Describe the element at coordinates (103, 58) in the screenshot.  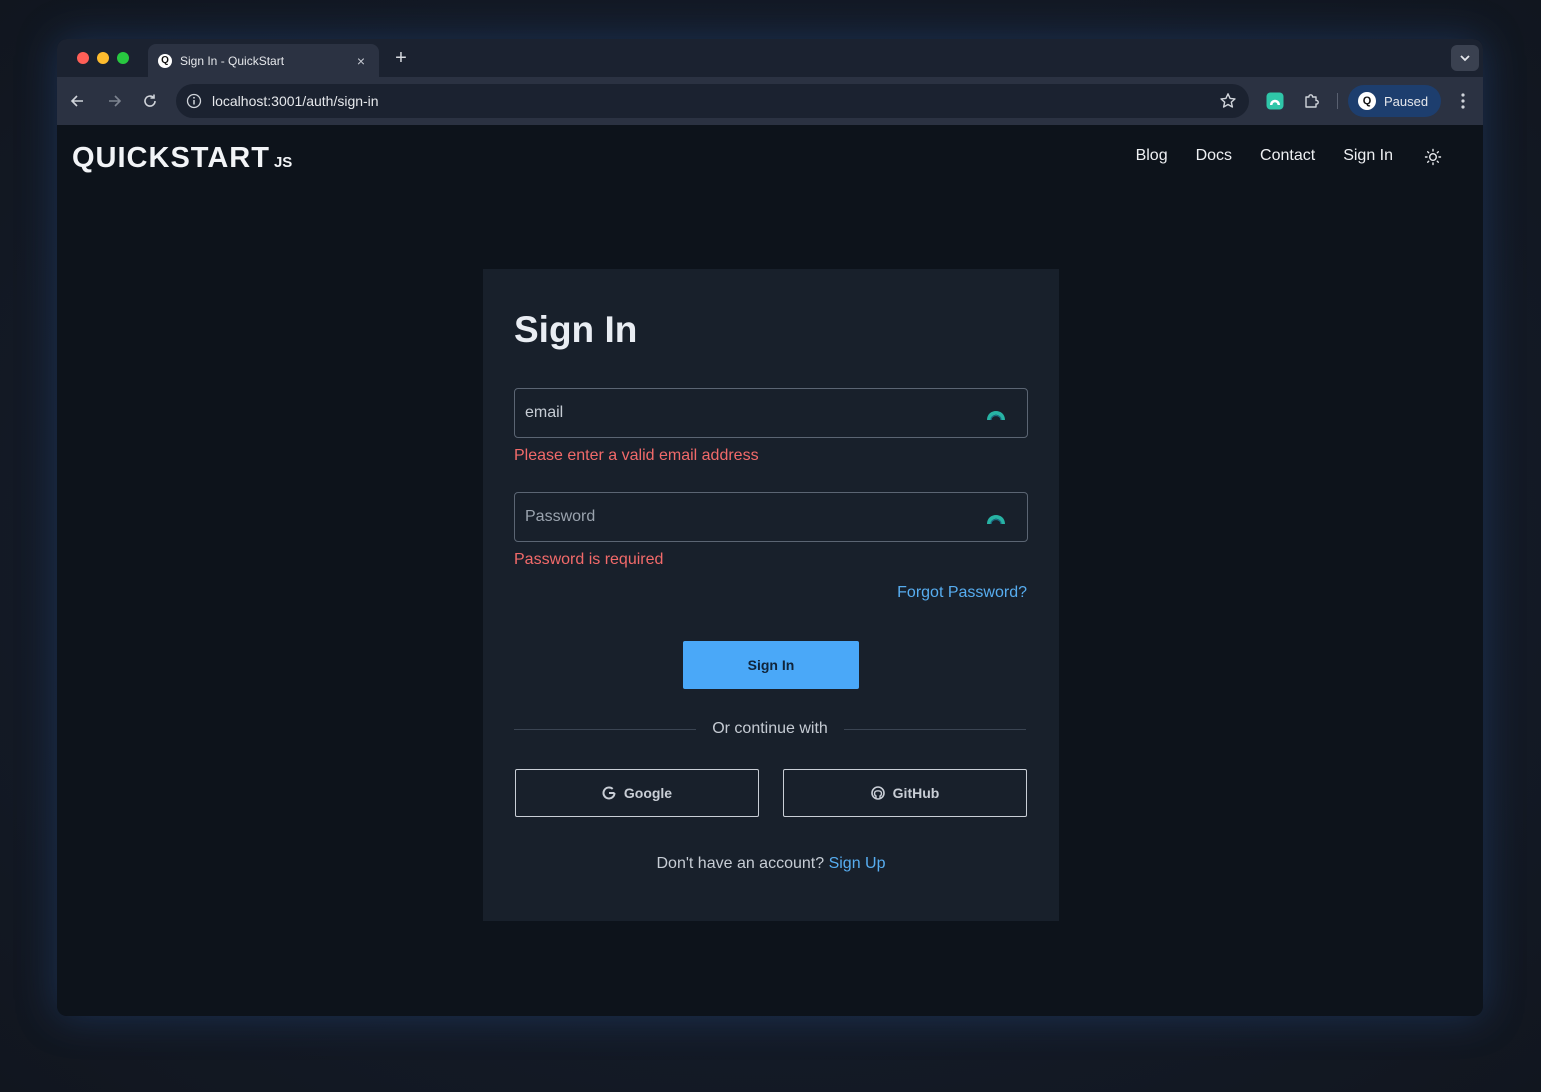
I see `minimize-window-button` at that location.